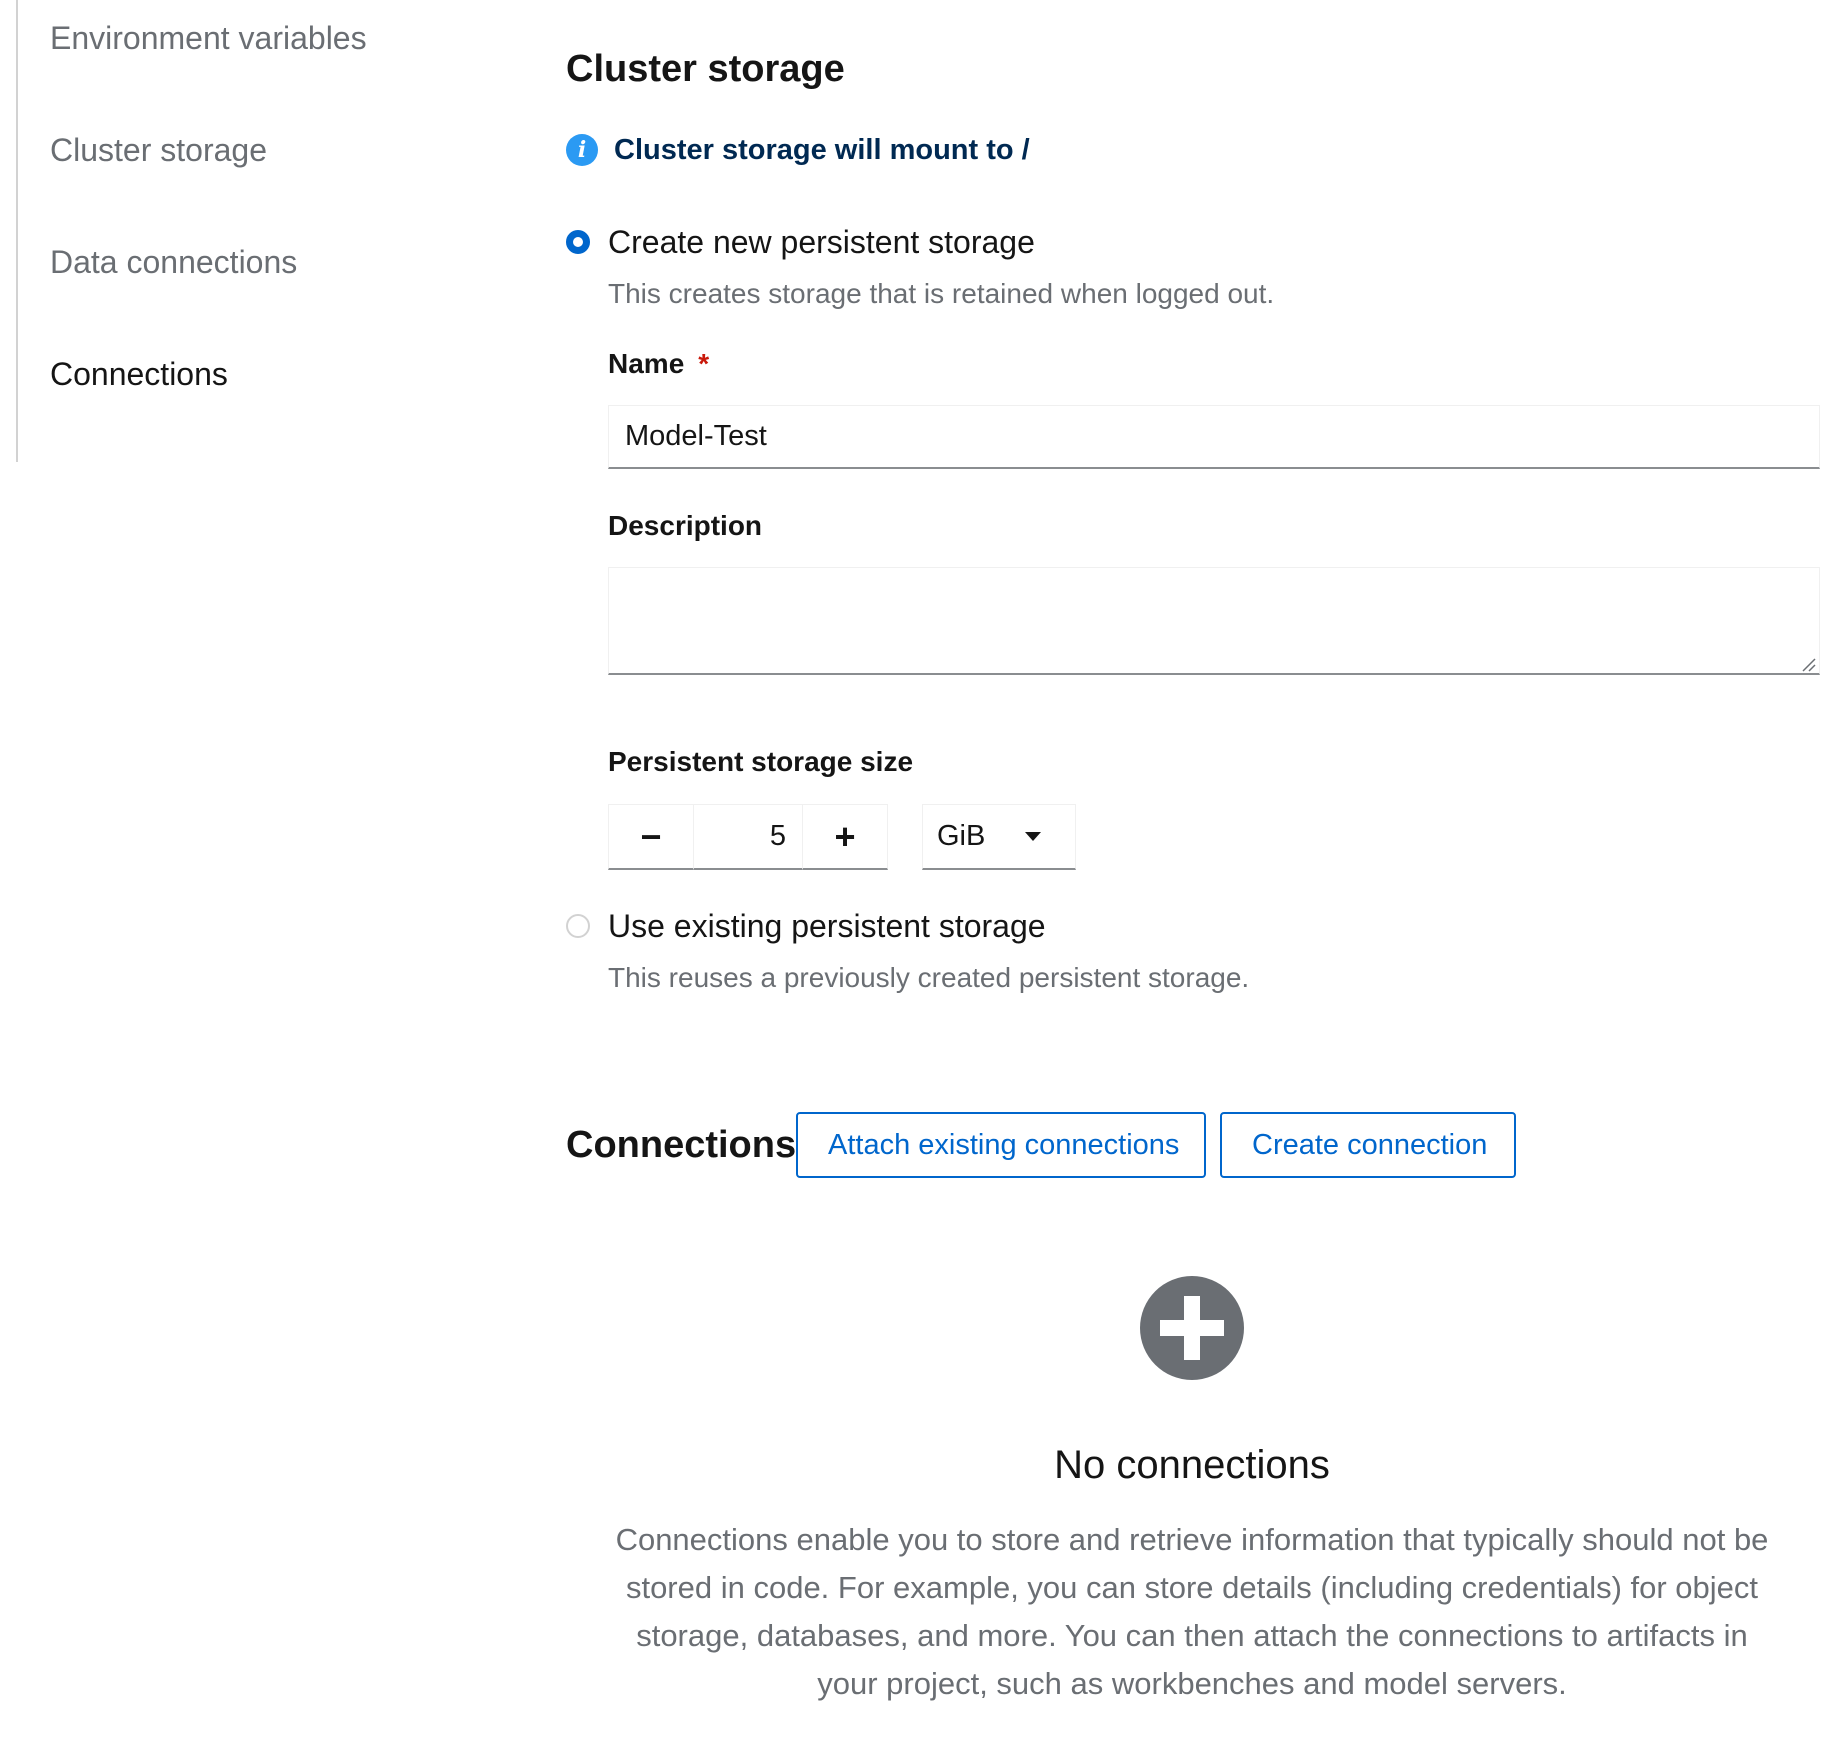 Image resolution: width=1838 pixels, height=1764 pixels. What do you see at coordinates (173, 262) in the screenshot?
I see `jump-link-data-connections: Data connections` at bounding box center [173, 262].